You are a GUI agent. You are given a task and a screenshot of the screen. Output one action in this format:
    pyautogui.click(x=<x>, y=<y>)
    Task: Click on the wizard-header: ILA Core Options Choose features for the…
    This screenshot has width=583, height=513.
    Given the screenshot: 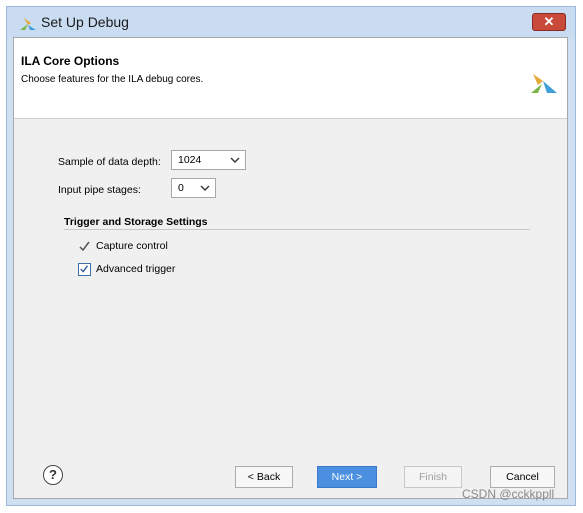 What is the action you would take?
    pyautogui.click(x=290, y=78)
    